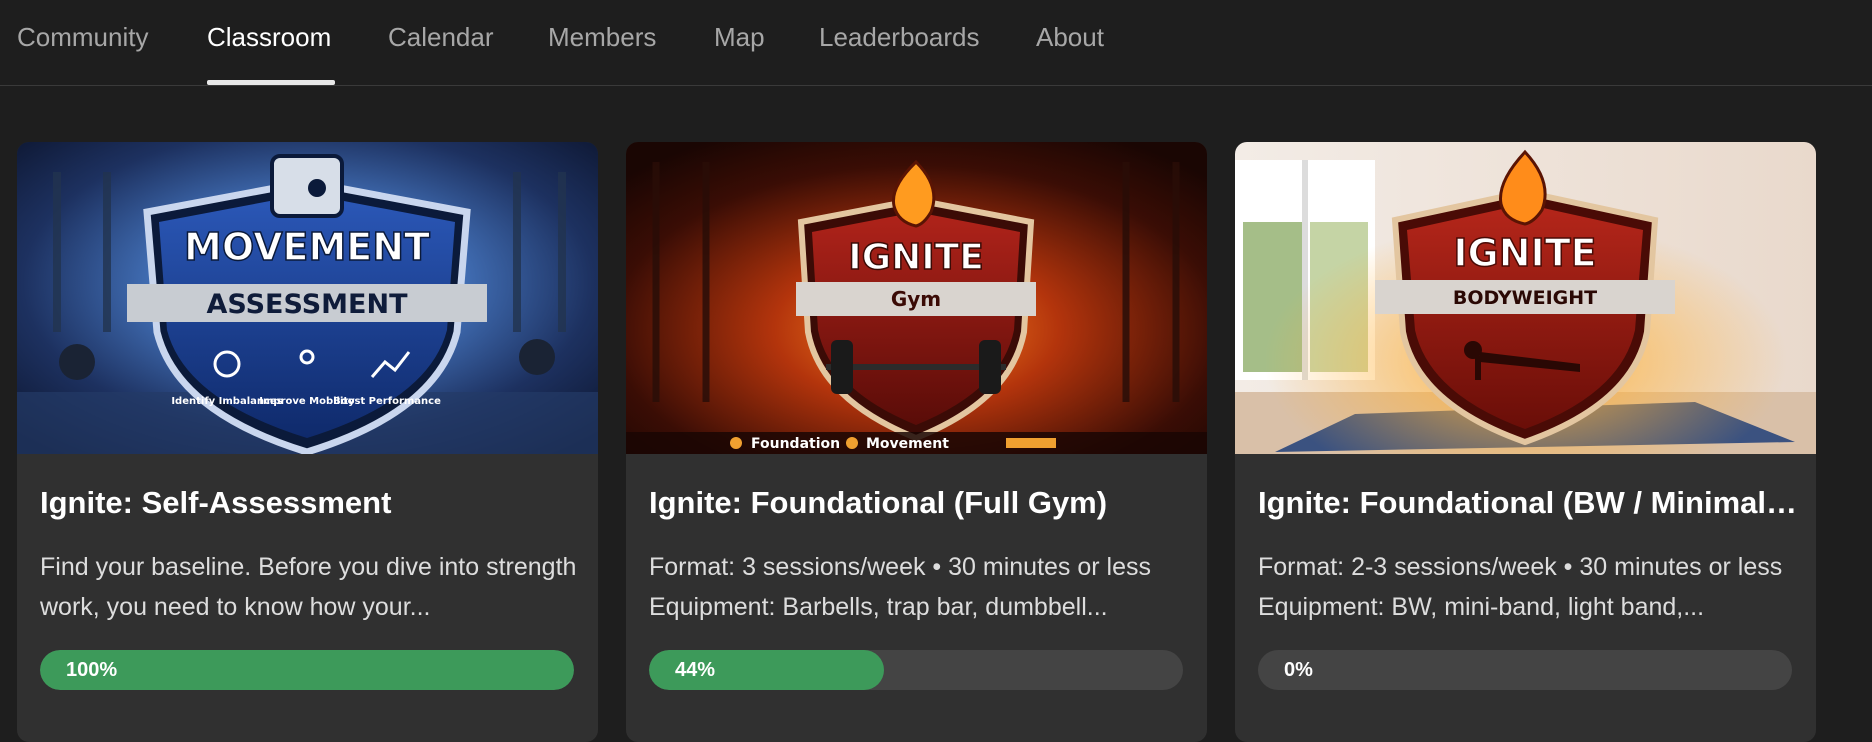  Describe the element at coordinates (899, 37) in the screenshot. I see `tab-leaderboards: Leaderboards` at that location.